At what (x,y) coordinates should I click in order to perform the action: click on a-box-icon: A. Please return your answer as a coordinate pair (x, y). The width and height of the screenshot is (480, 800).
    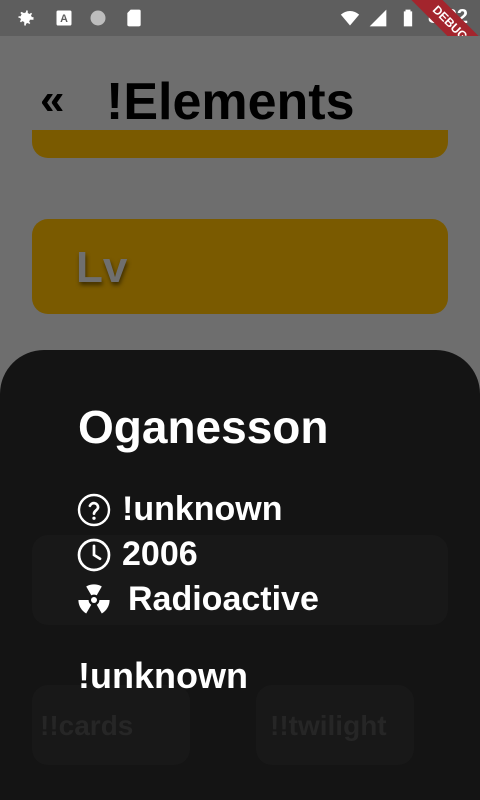
    Looking at the image, I should click on (64, 18).